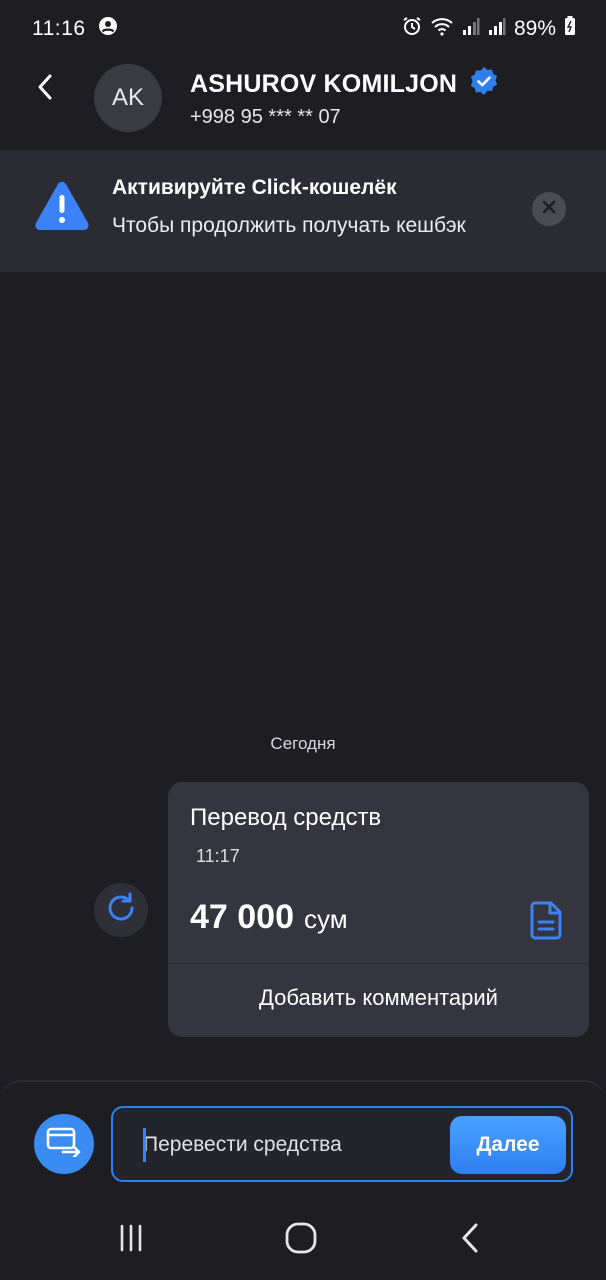  I want to click on document-icon, so click(547, 922).